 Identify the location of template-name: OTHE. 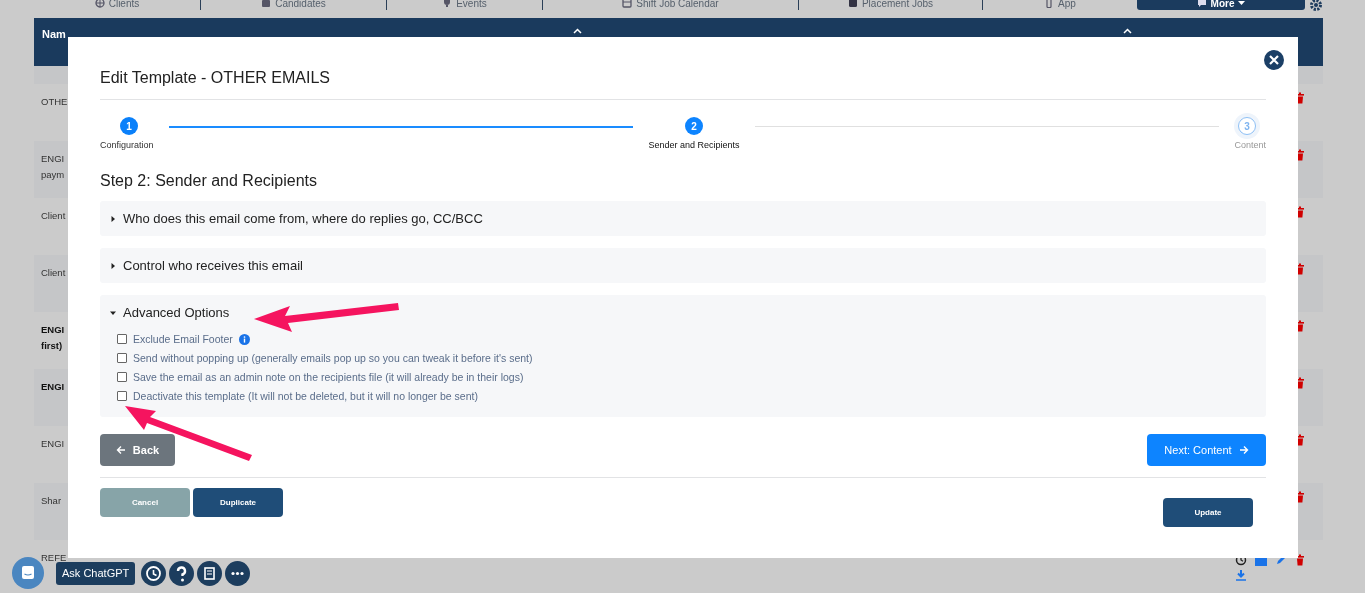
(54, 102).